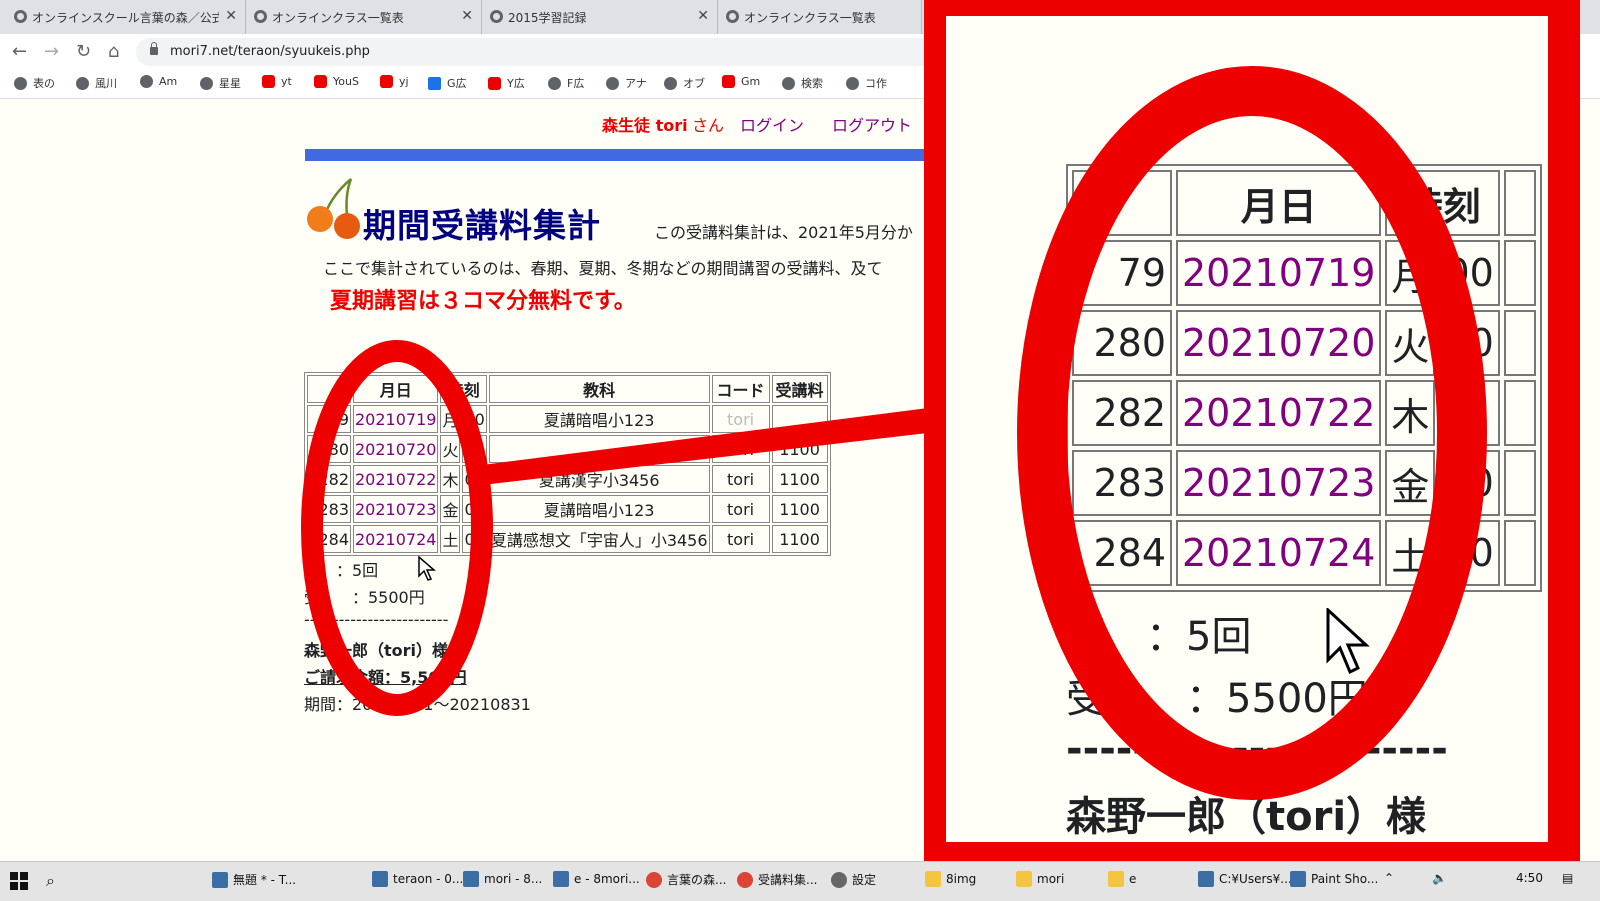 Image resolution: width=1600 pixels, height=901 pixels. What do you see at coordinates (1304, 203) in the screenshot?
I see `table-header-row: 月日 時刻` at bounding box center [1304, 203].